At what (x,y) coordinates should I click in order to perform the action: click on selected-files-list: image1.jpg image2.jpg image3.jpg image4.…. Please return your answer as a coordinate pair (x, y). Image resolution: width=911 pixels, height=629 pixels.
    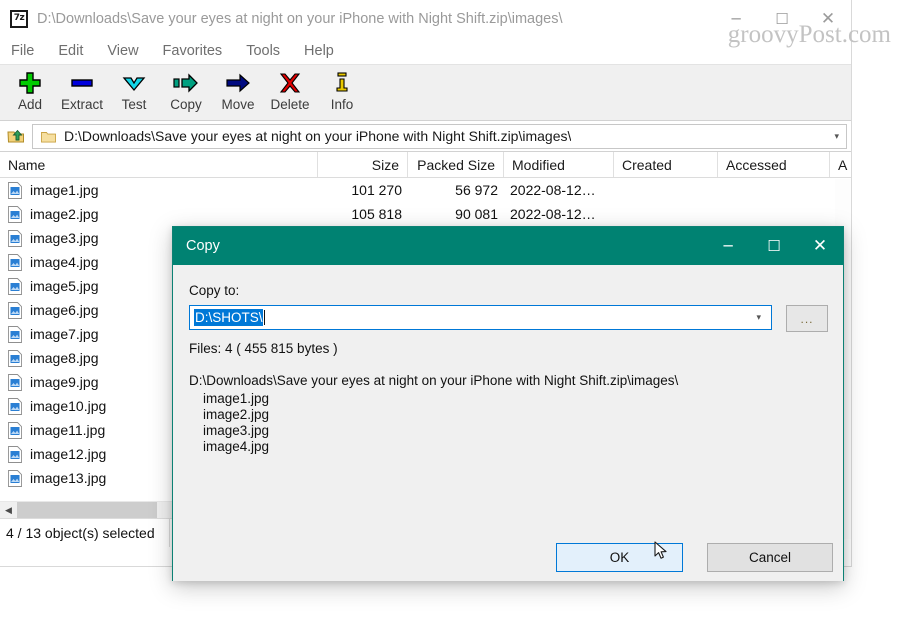
    Looking at the image, I should click on (229, 423).